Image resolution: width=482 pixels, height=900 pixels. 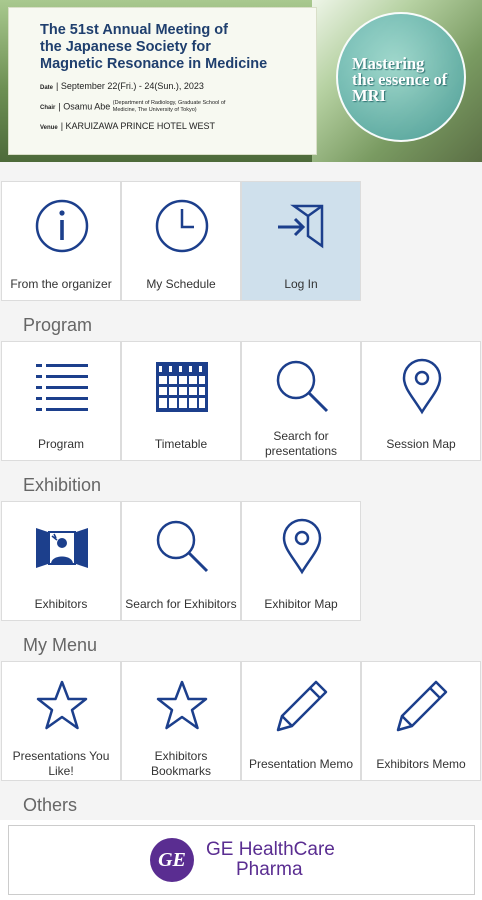 I want to click on section-title-exhibition: Exhibition, so click(x=62, y=485).